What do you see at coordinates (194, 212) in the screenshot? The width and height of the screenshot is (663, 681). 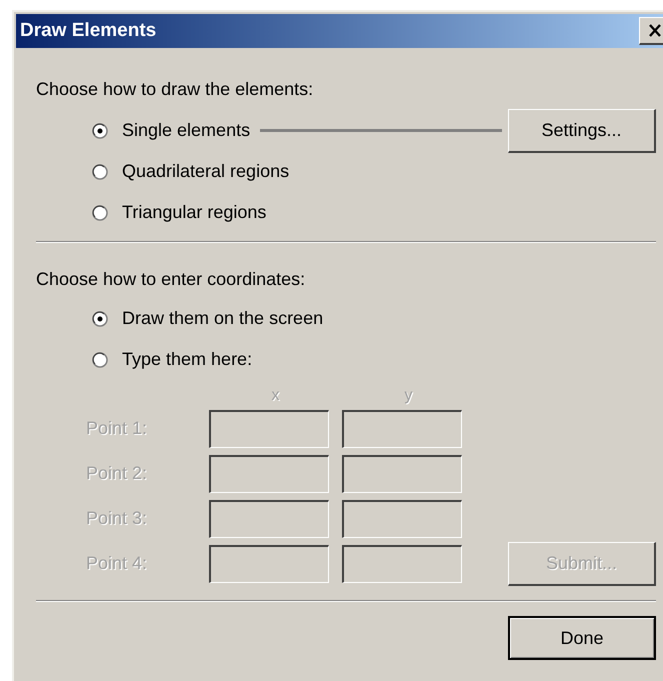 I see `radio-label: Triangular regions` at bounding box center [194, 212].